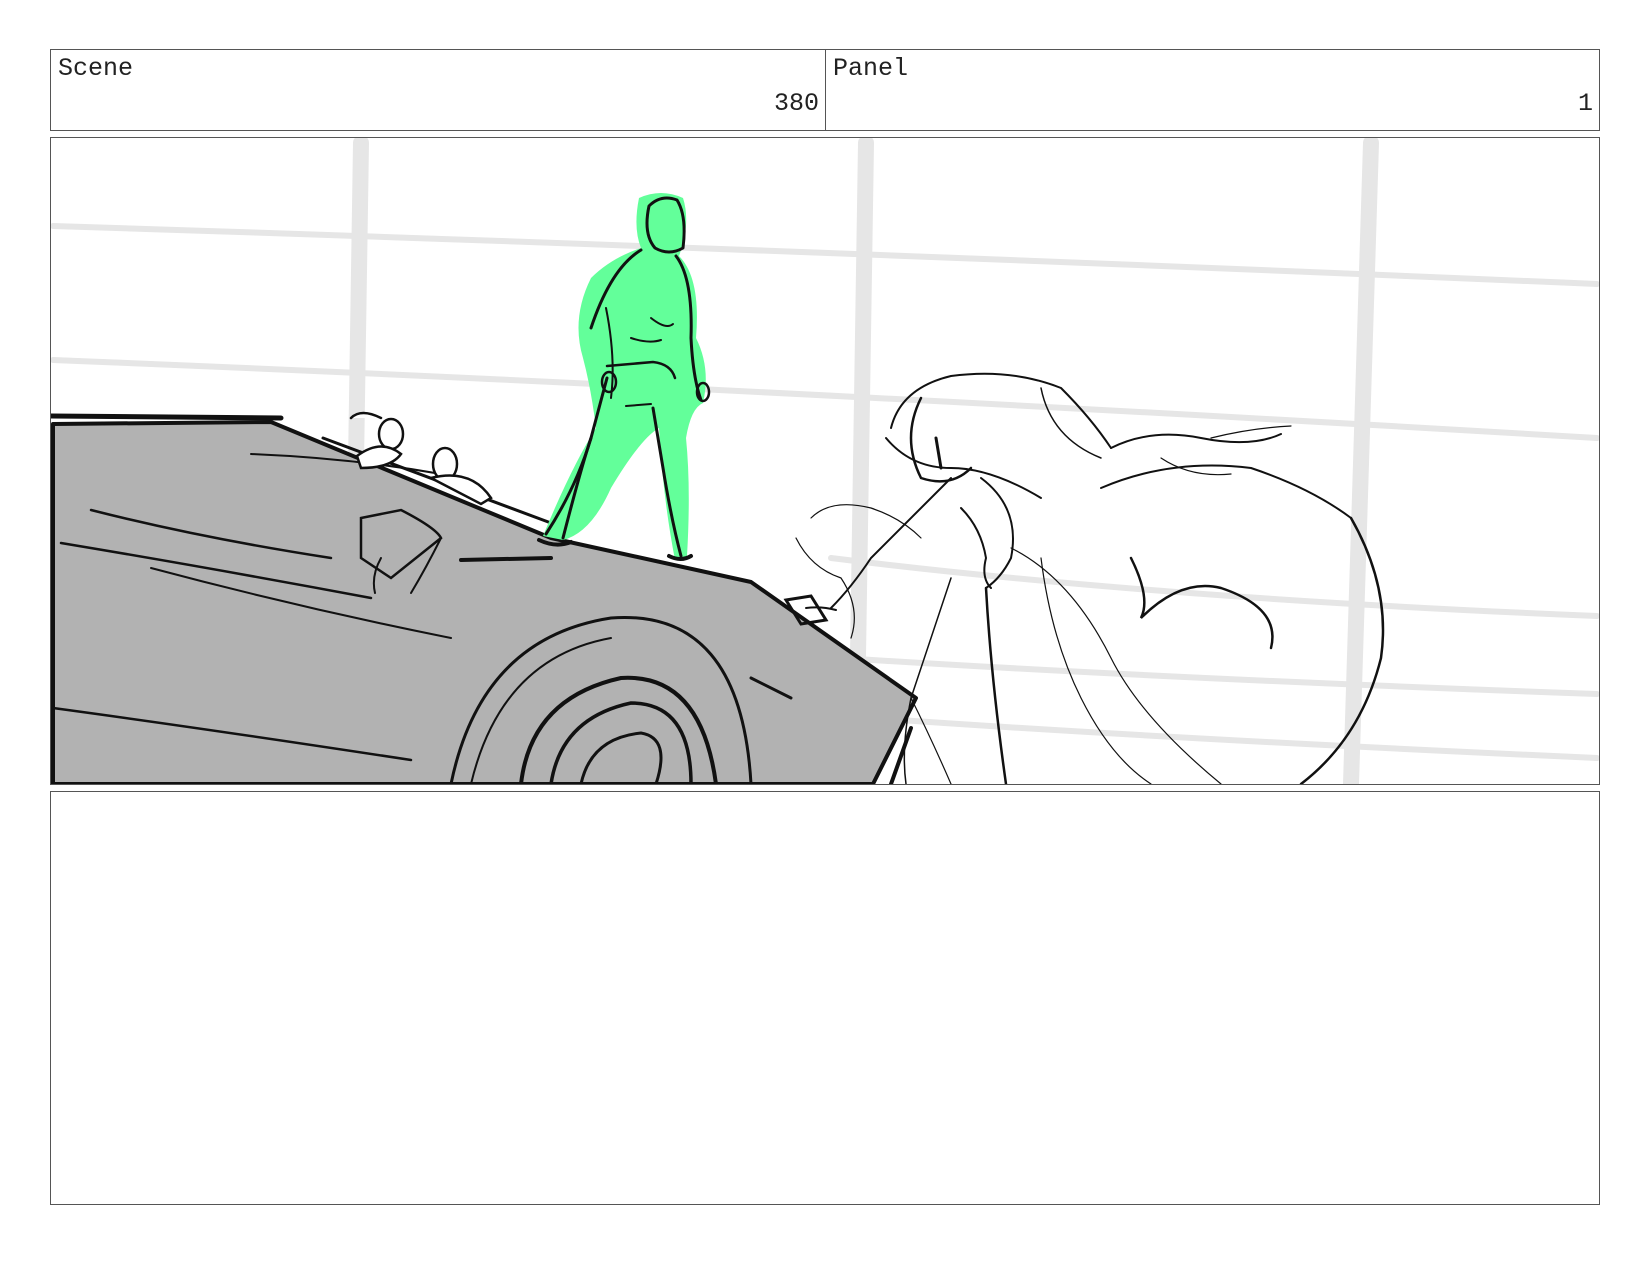 The width and height of the screenshot is (1650, 1275). Describe the element at coordinates (796, 103) in the screenshot. I see `scene-number: 380` at that location.